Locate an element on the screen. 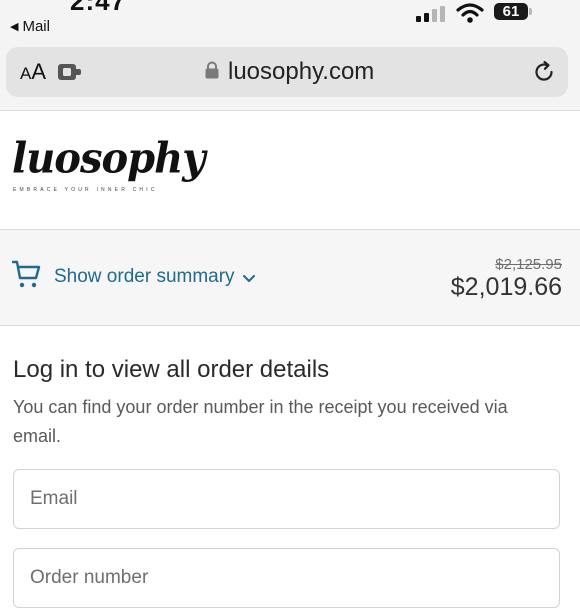  cellular-signal-icon is located at coordinates (432, 14).